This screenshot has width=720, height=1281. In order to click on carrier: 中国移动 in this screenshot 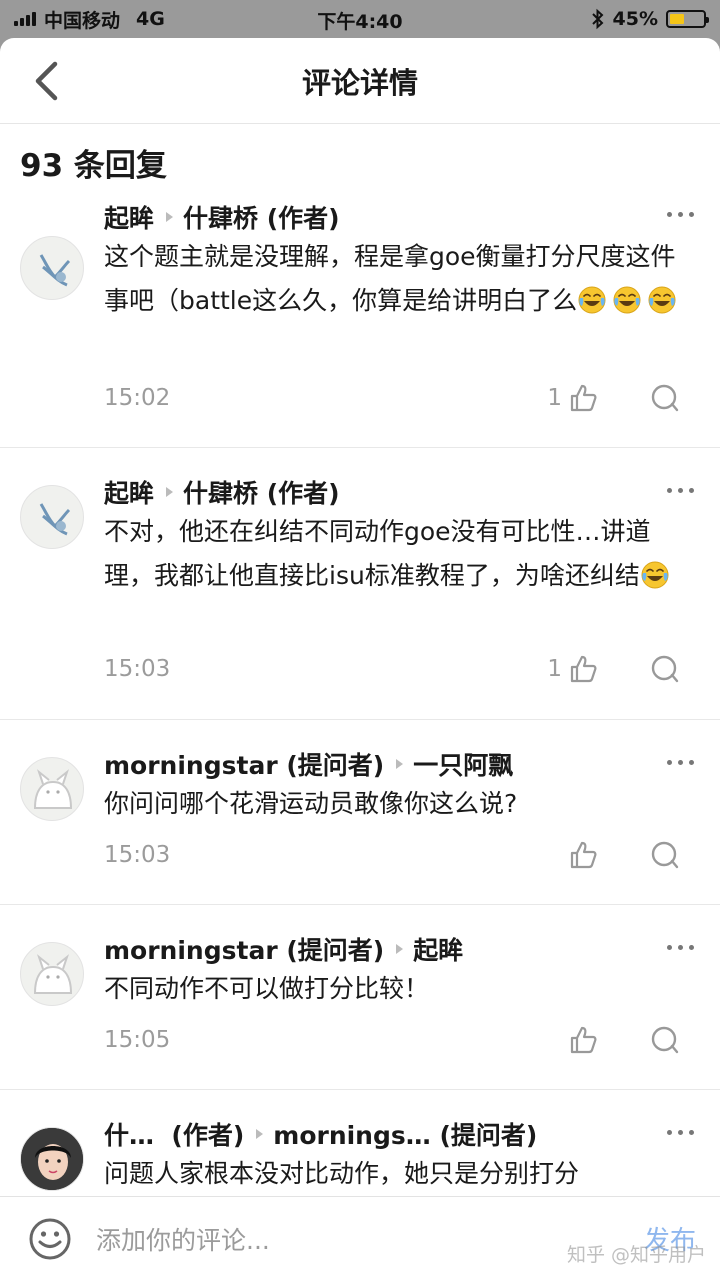, I will do `click(82, 20)`.